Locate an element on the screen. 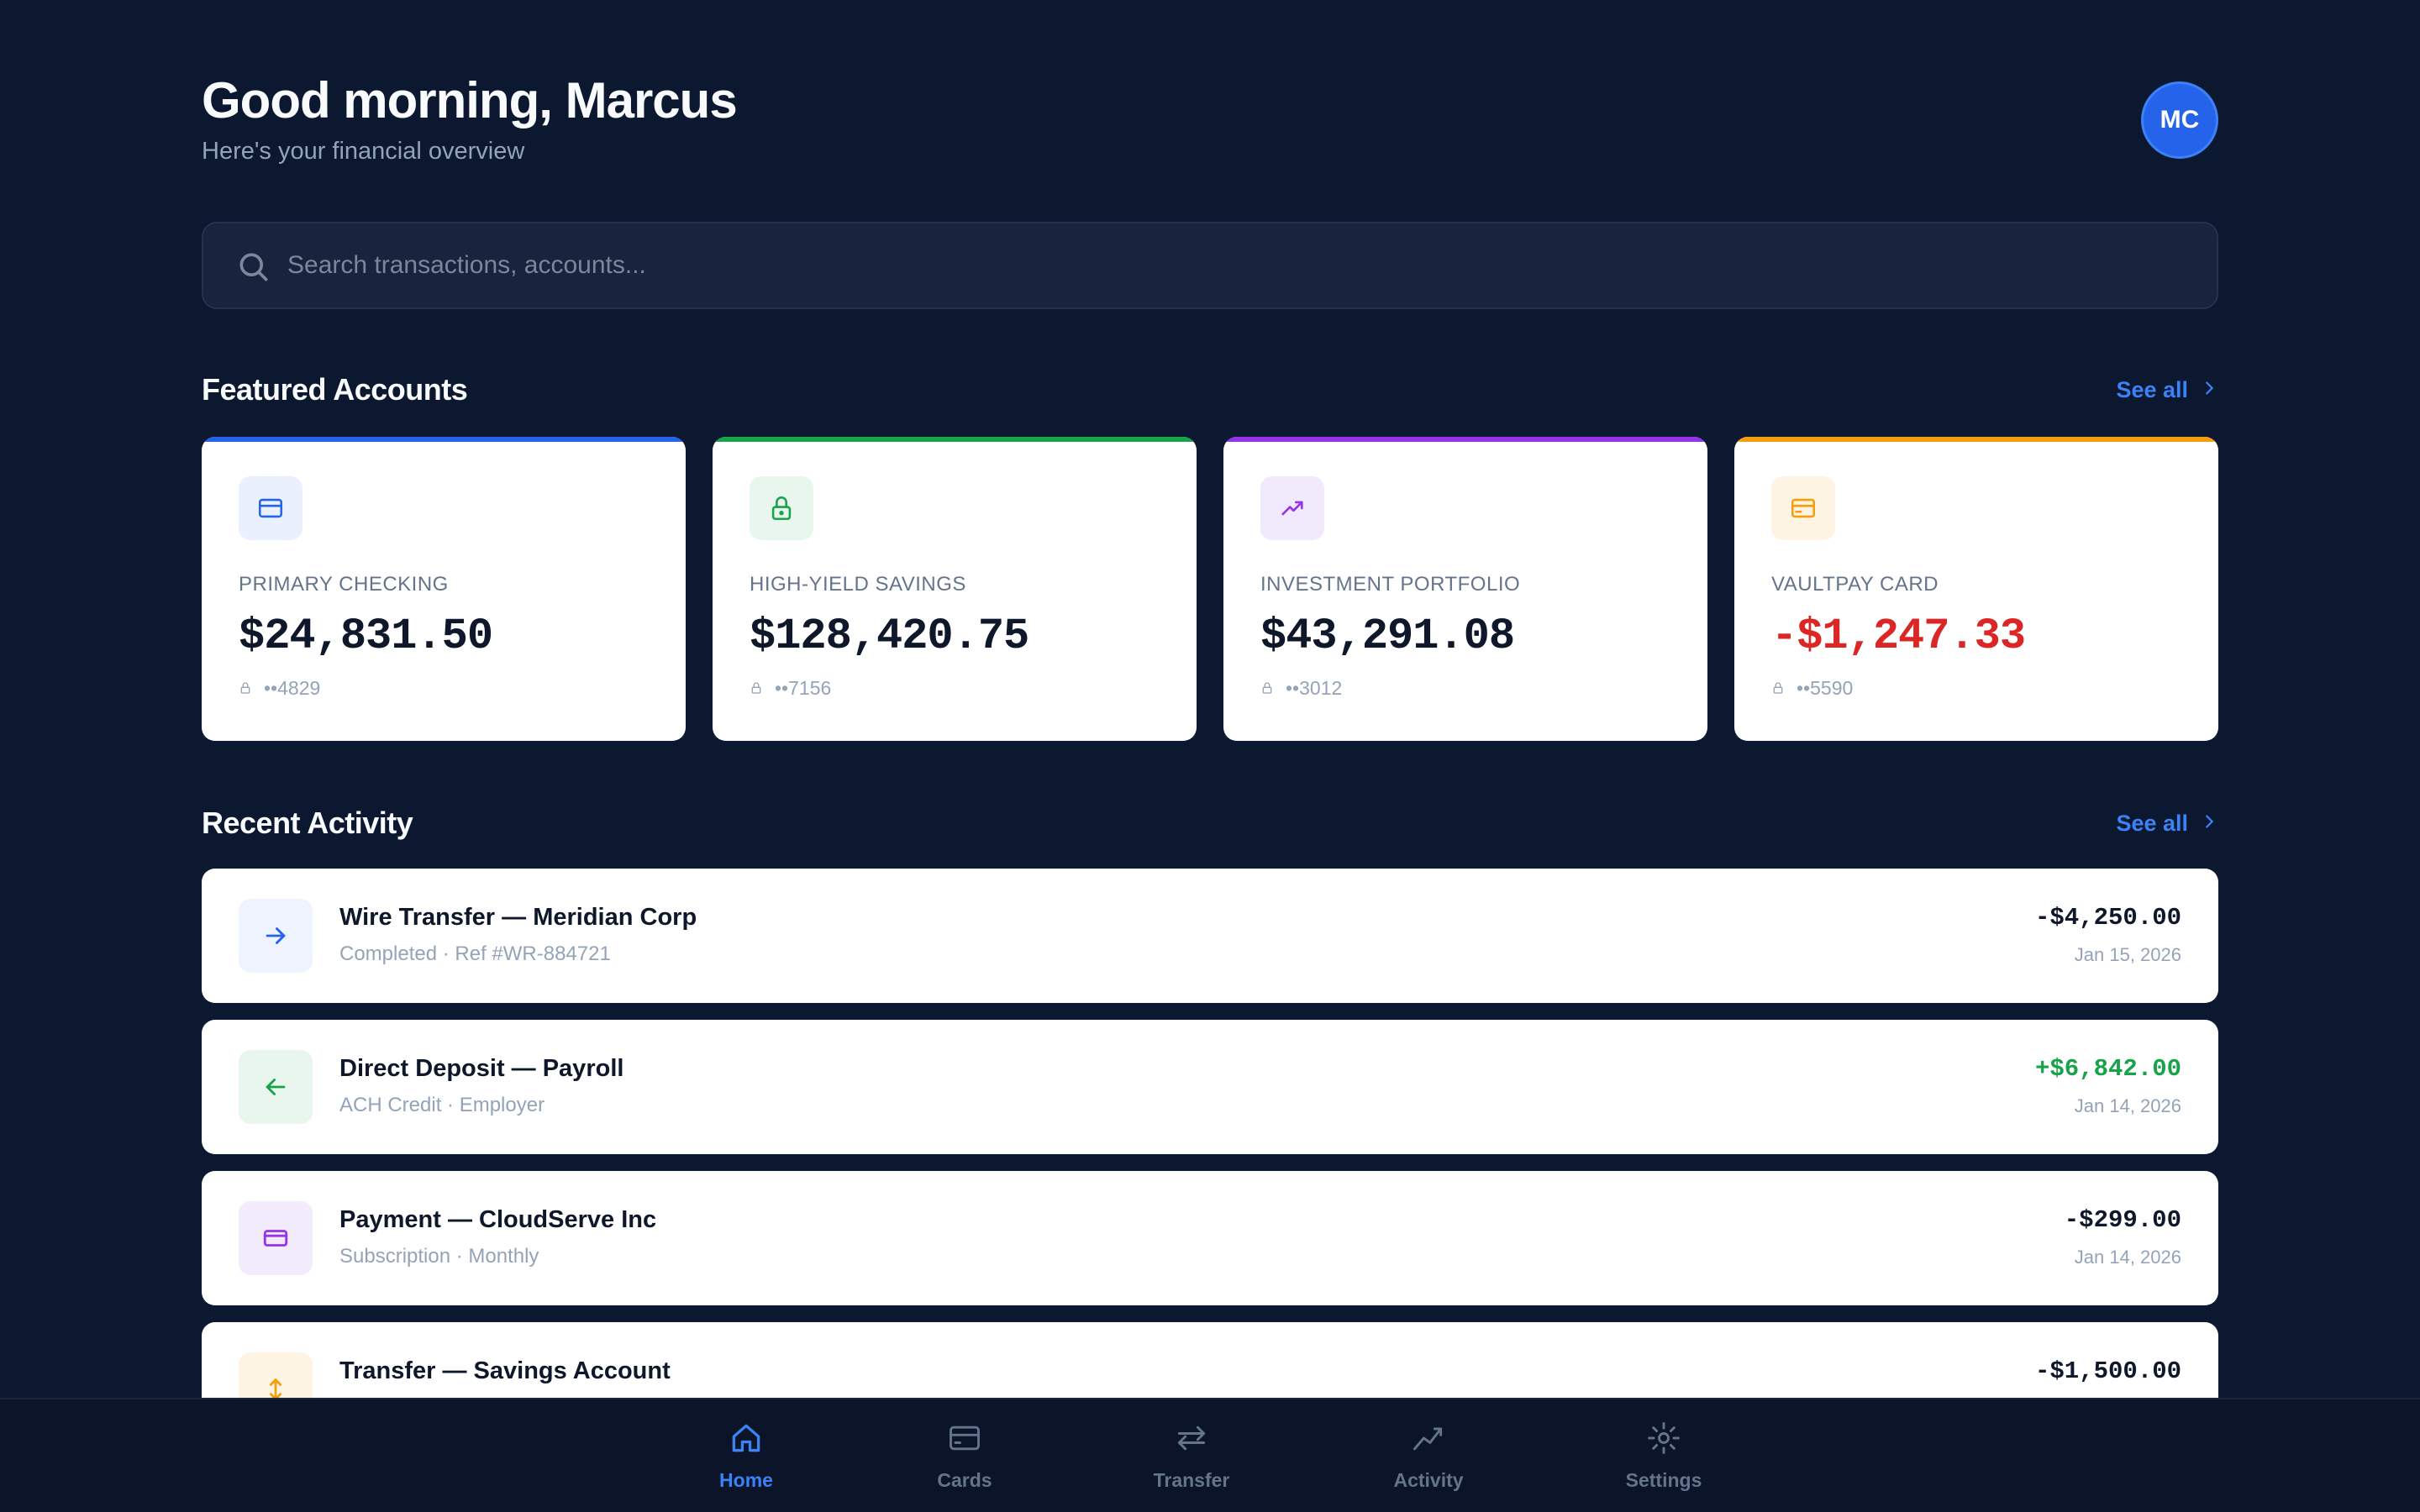 Image resolution: width=2420 pixels, height=1512 pixels. account-card-vaultpay: VAULTPAY CARD -$1,247.33 ••5590 is located at coordinates (1976, 589).